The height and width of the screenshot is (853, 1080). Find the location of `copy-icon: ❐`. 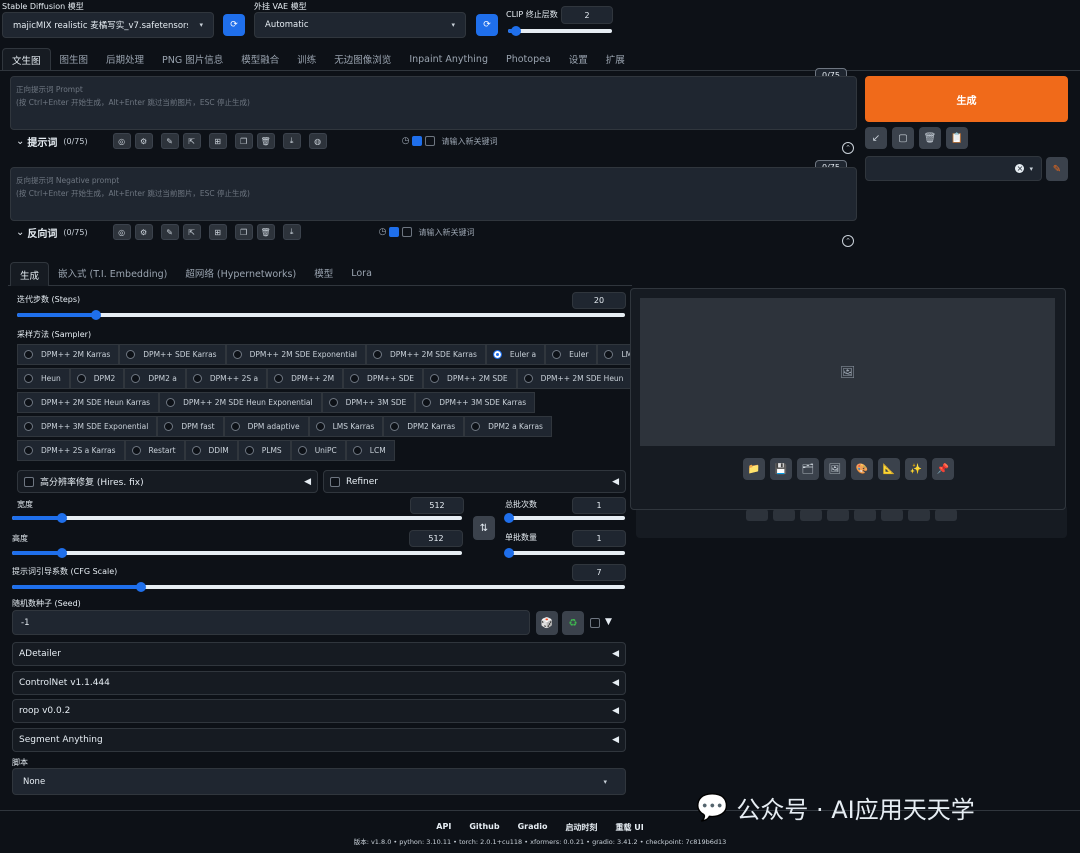

copy-icon: ❐ is located at coordinates (243, 141).